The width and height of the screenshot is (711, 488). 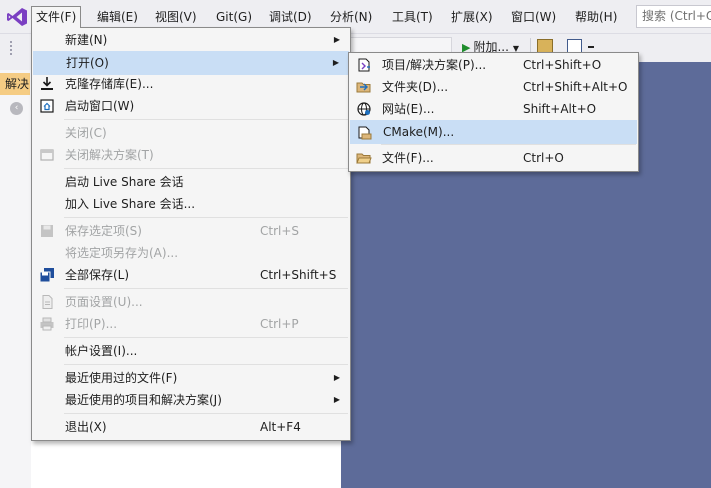 What do you see at coordinates (191, 427) in the screenshot?
I see `menu-item-exit: 退出(X) Alt+F4` at bounding box center [191, 427].